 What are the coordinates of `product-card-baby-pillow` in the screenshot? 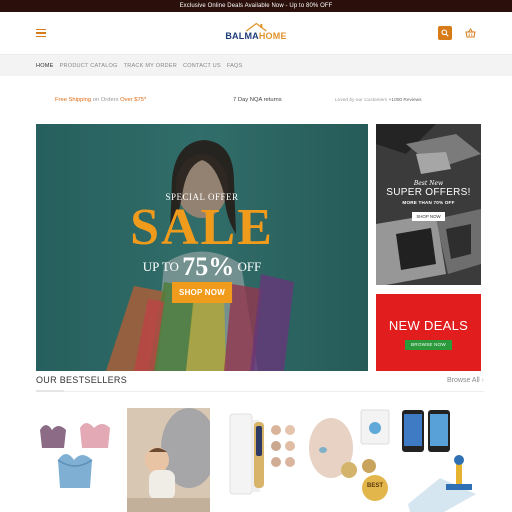 It's located at (168, 460).